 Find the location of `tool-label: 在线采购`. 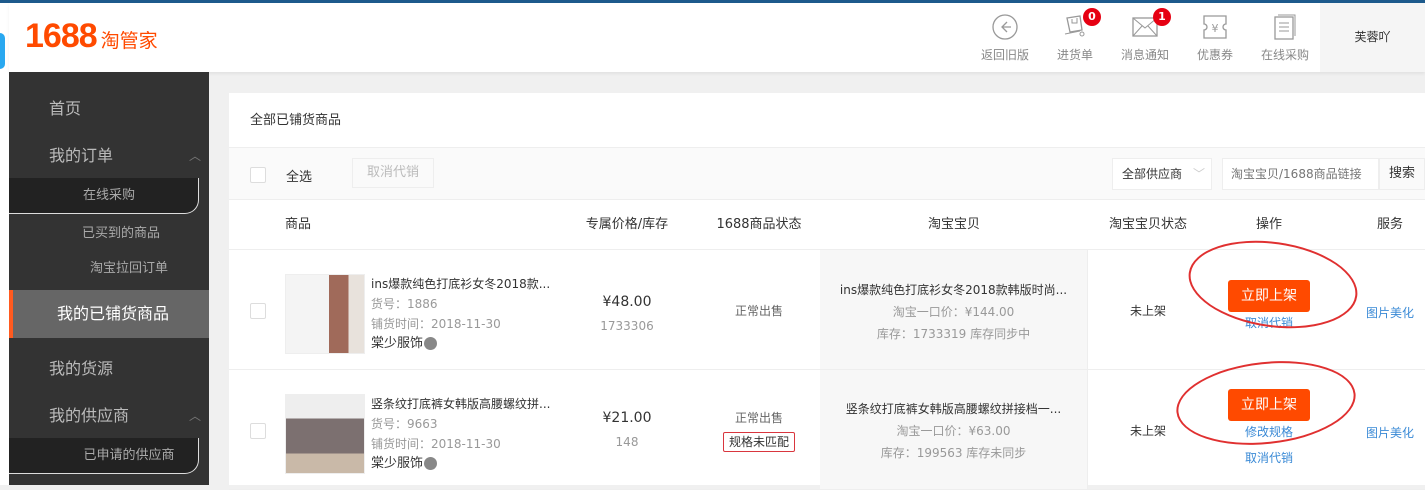

tool-label: 在线采购 is located at coordinates (1284, 55).